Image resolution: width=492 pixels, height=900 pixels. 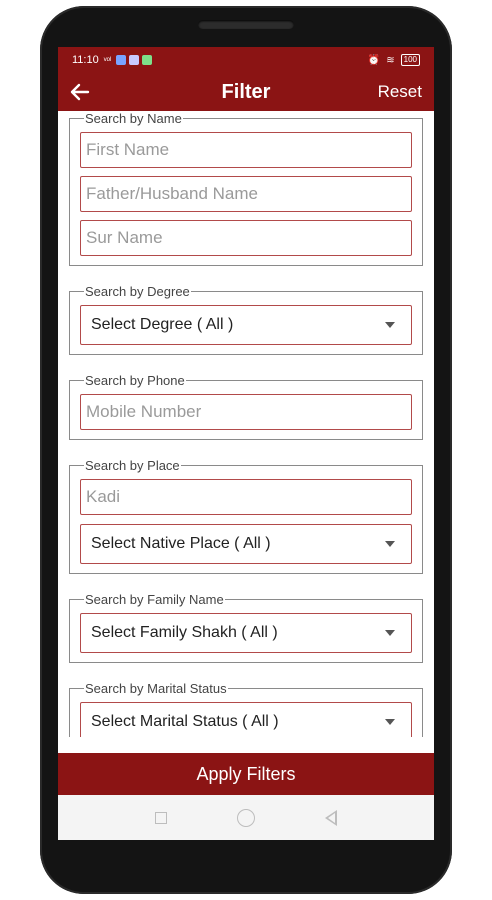 I want to click on degree-select: Select Degree ( All ), so click(x=246, y=325).